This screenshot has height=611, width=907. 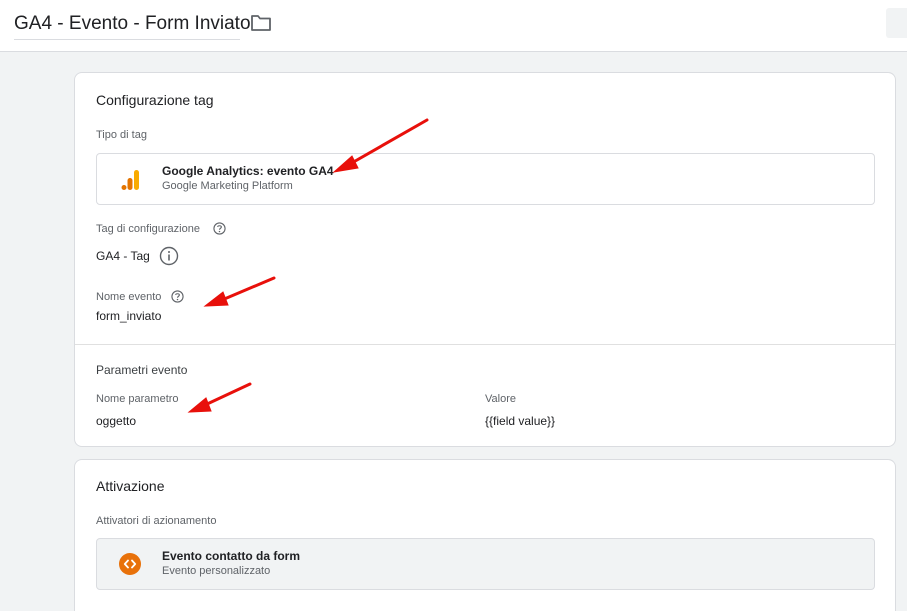 I want to click on config-tag-label: Tag di configurazione, so click(x=148, y=229).